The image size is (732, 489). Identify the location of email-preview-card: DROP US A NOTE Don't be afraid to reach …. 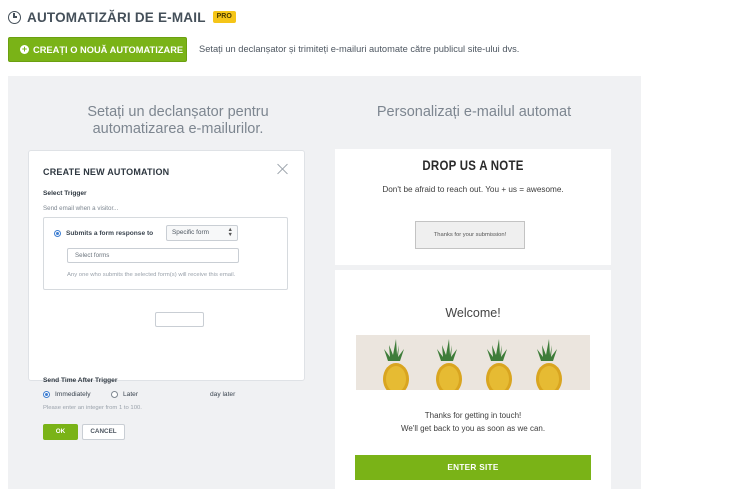
(473, 207).